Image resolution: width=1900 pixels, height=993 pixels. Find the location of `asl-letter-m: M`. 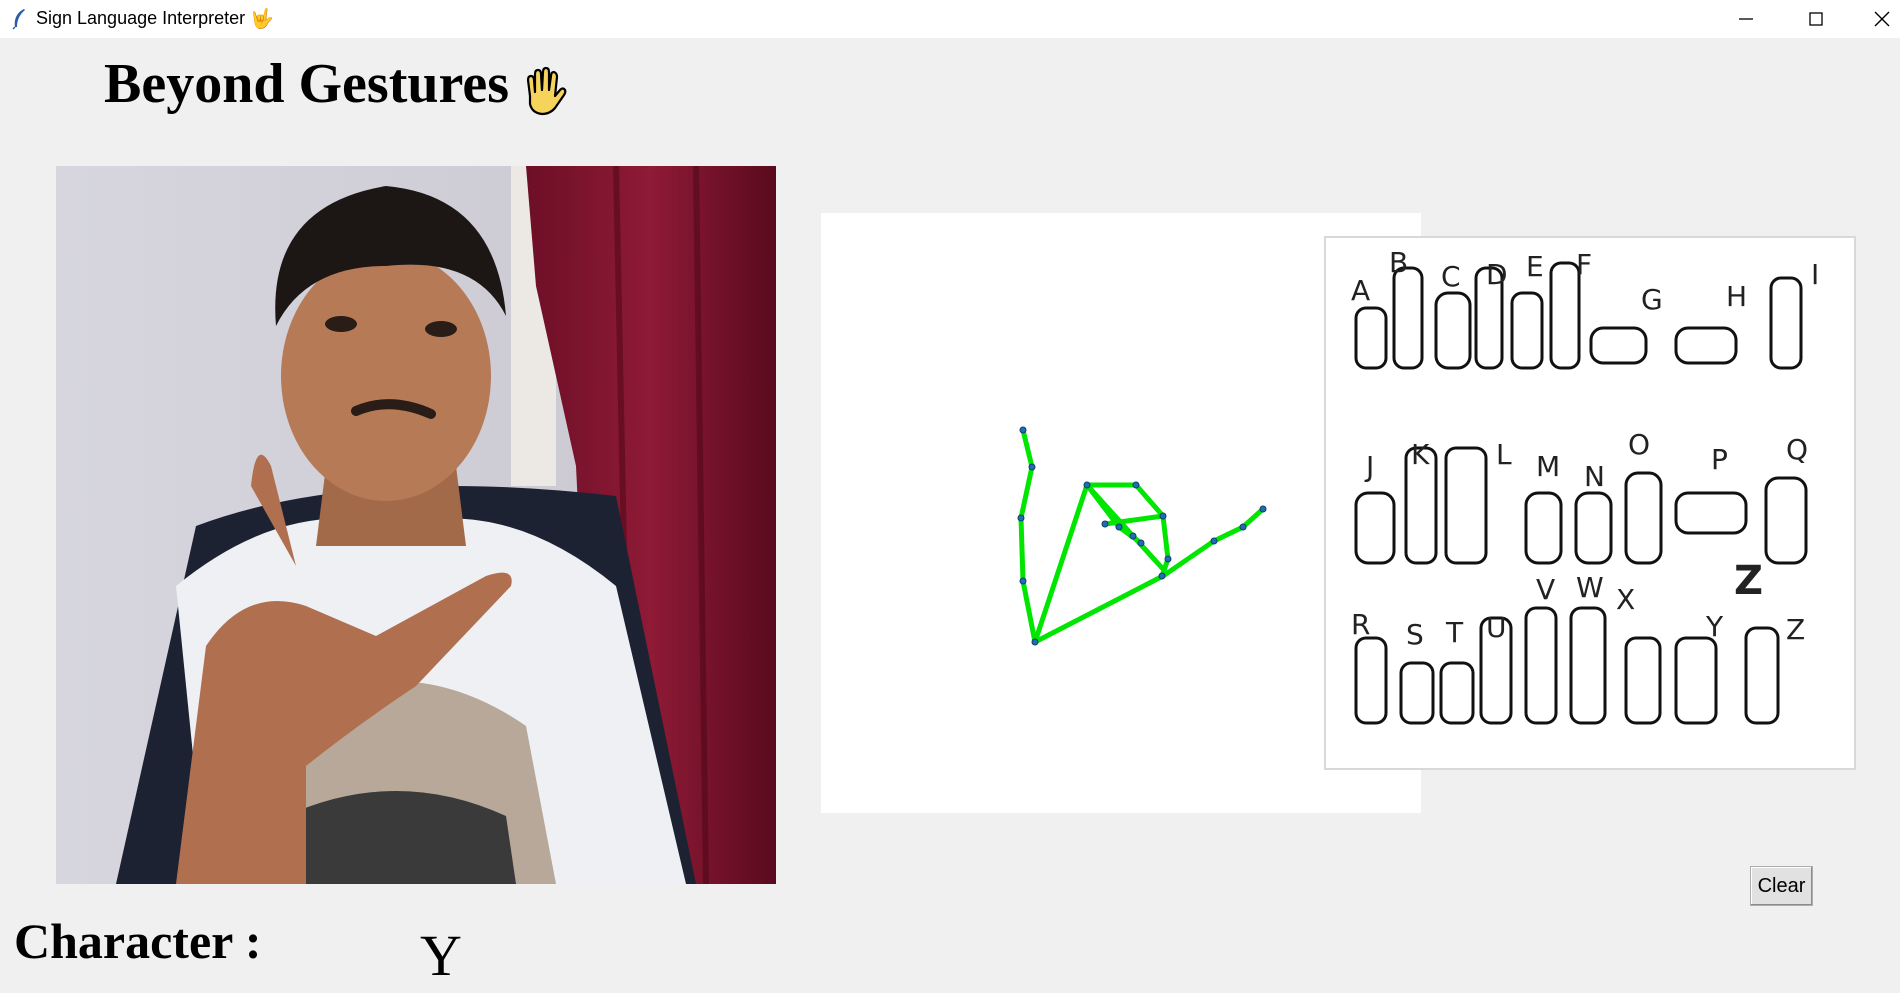

asl-letter-m: M is located at coordinates (1548, 466).